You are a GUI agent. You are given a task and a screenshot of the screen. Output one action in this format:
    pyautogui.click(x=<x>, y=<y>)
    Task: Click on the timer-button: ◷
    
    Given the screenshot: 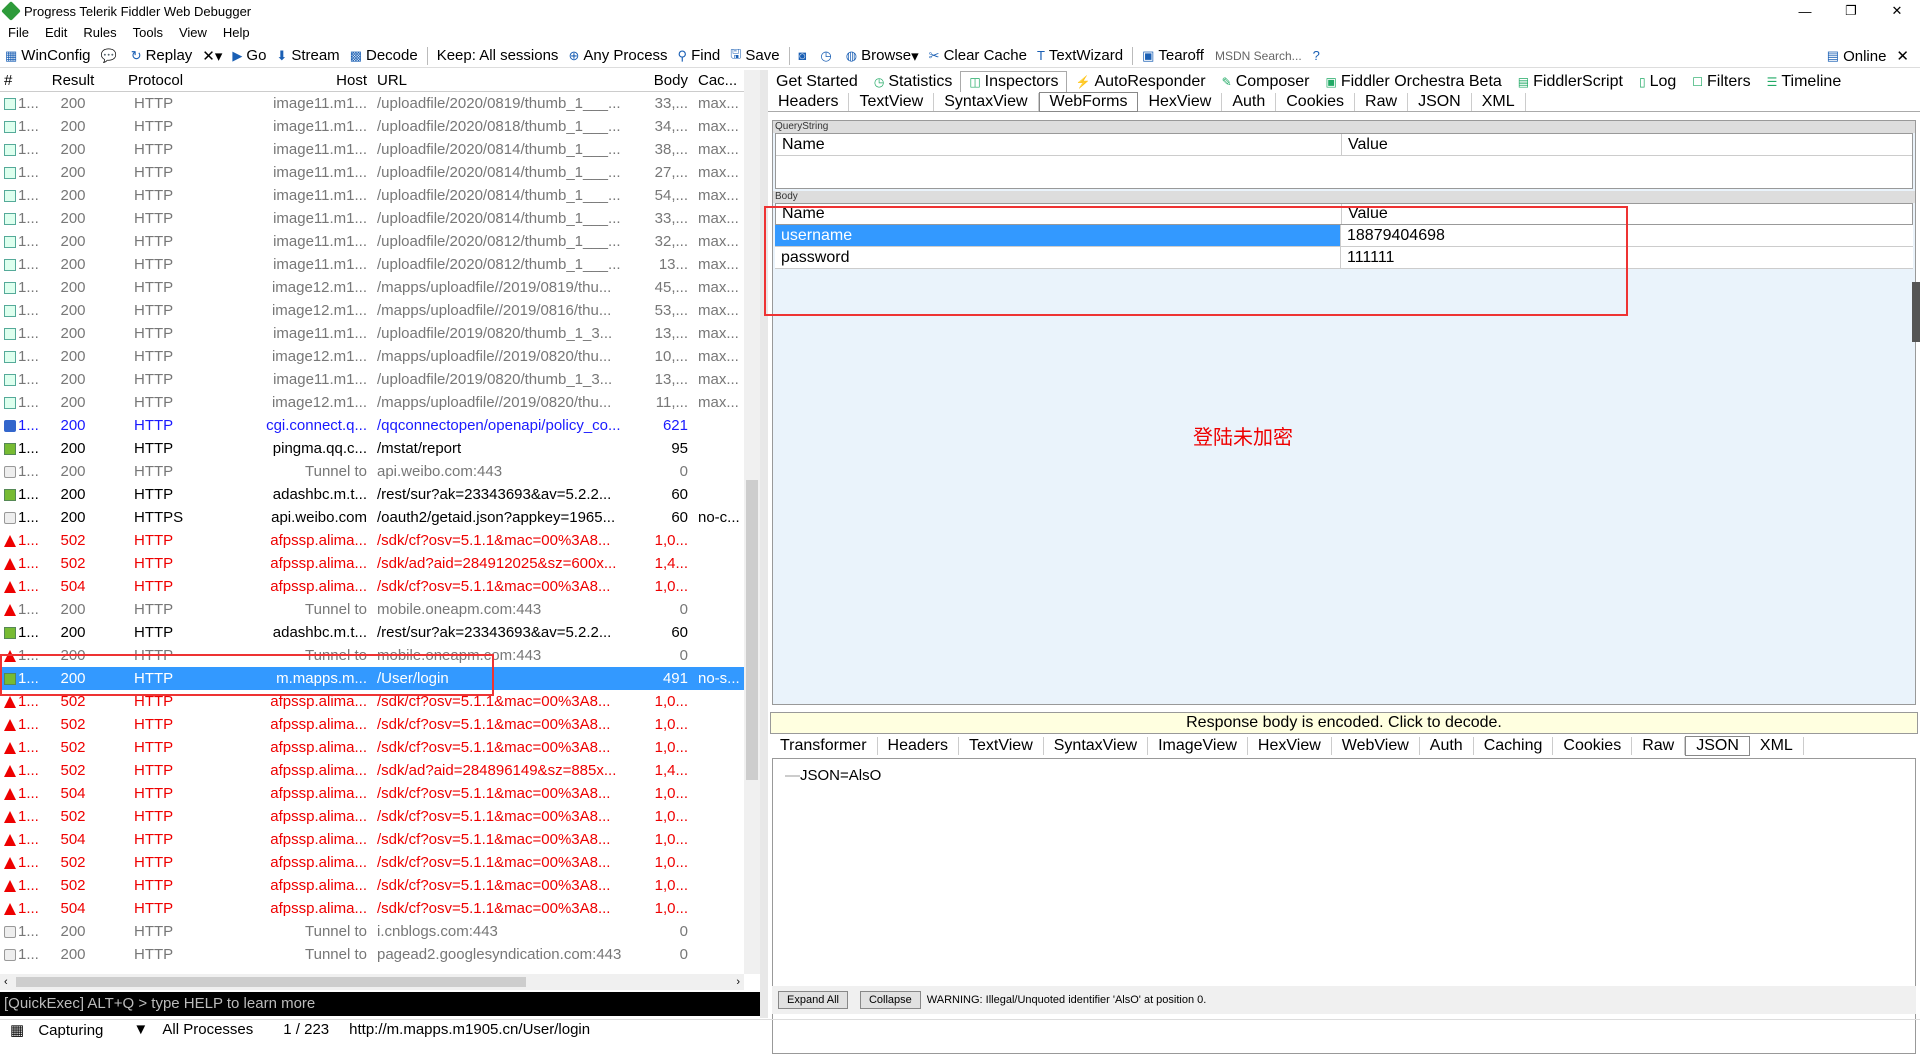 What is the action you would take?
    pyautogui.click(x=827, y=56)
    